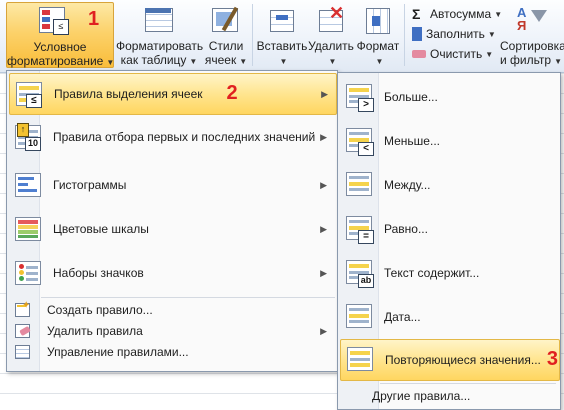  I want to click on sort-filter-icon: А Я, so click(531, 21).